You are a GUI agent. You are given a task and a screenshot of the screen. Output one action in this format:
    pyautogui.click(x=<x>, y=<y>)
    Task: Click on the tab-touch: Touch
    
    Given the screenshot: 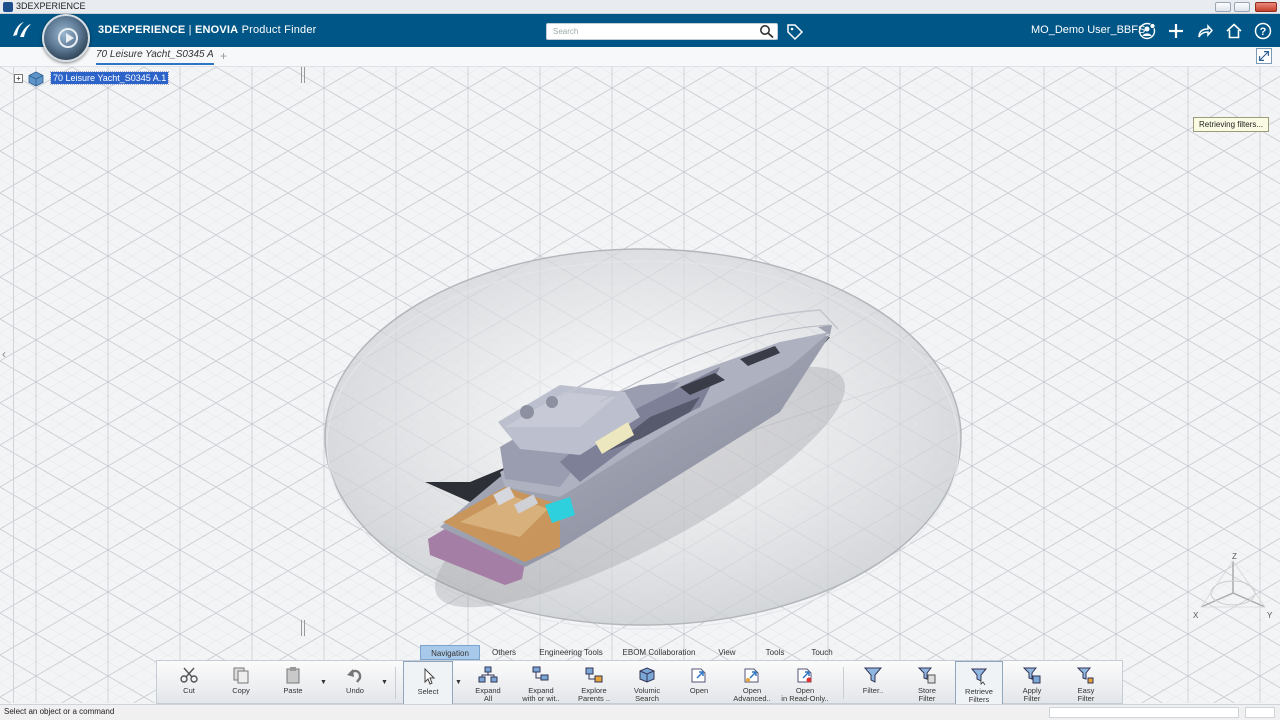 What is the action you would take?
    pyautogui.click(x=822, y=652)
    